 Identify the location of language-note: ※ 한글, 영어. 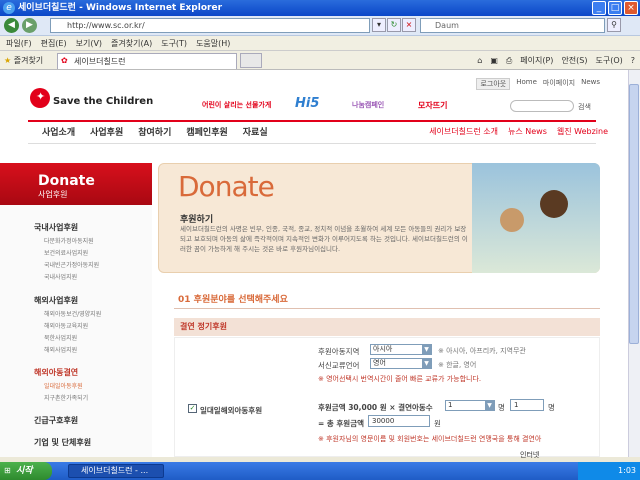
(457, 365).